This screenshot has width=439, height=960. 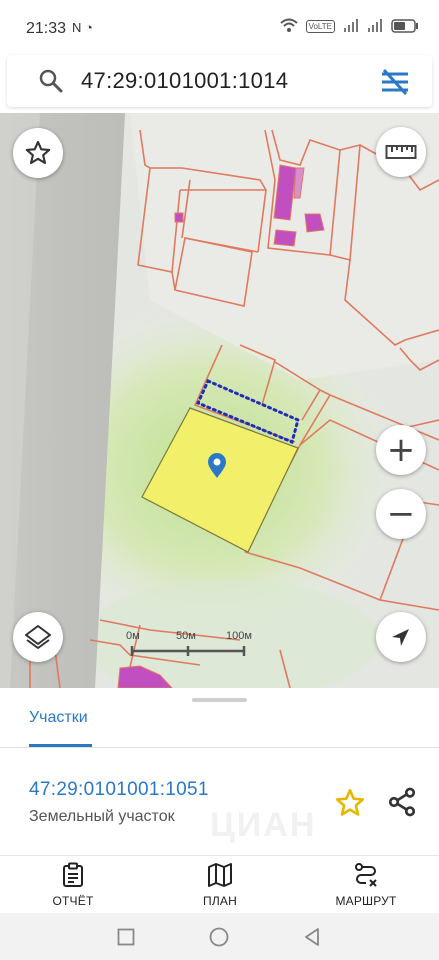 I want to click on navigation-arrow-icon, so click(x=400, y=637).